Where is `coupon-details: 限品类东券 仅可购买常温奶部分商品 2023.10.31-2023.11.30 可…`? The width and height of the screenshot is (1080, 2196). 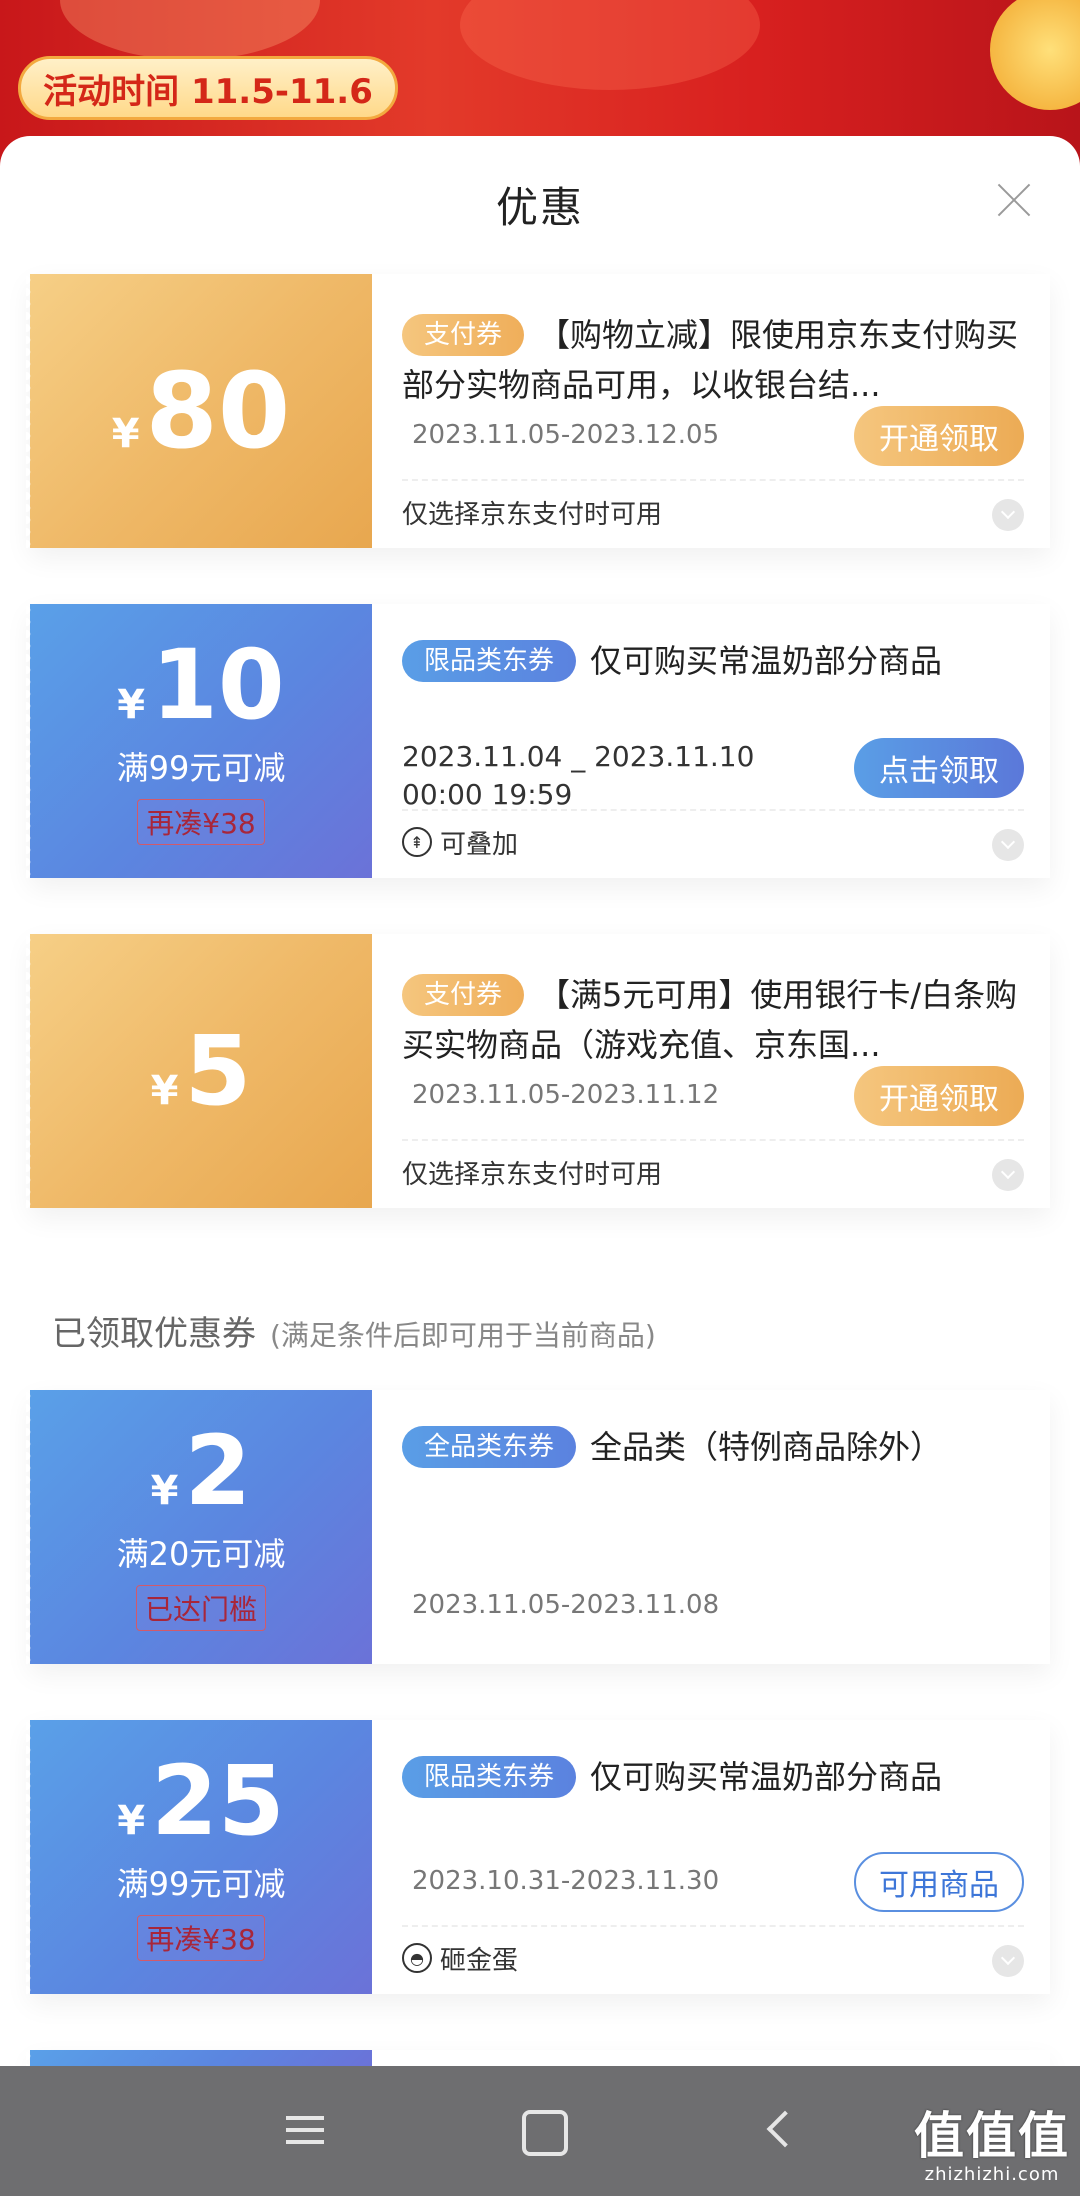 coupon-details: 限品类东券 仅可购买常温奶部分商品 2023.10.31-2023.11.30 可… is located at coordinates (711, 1857).